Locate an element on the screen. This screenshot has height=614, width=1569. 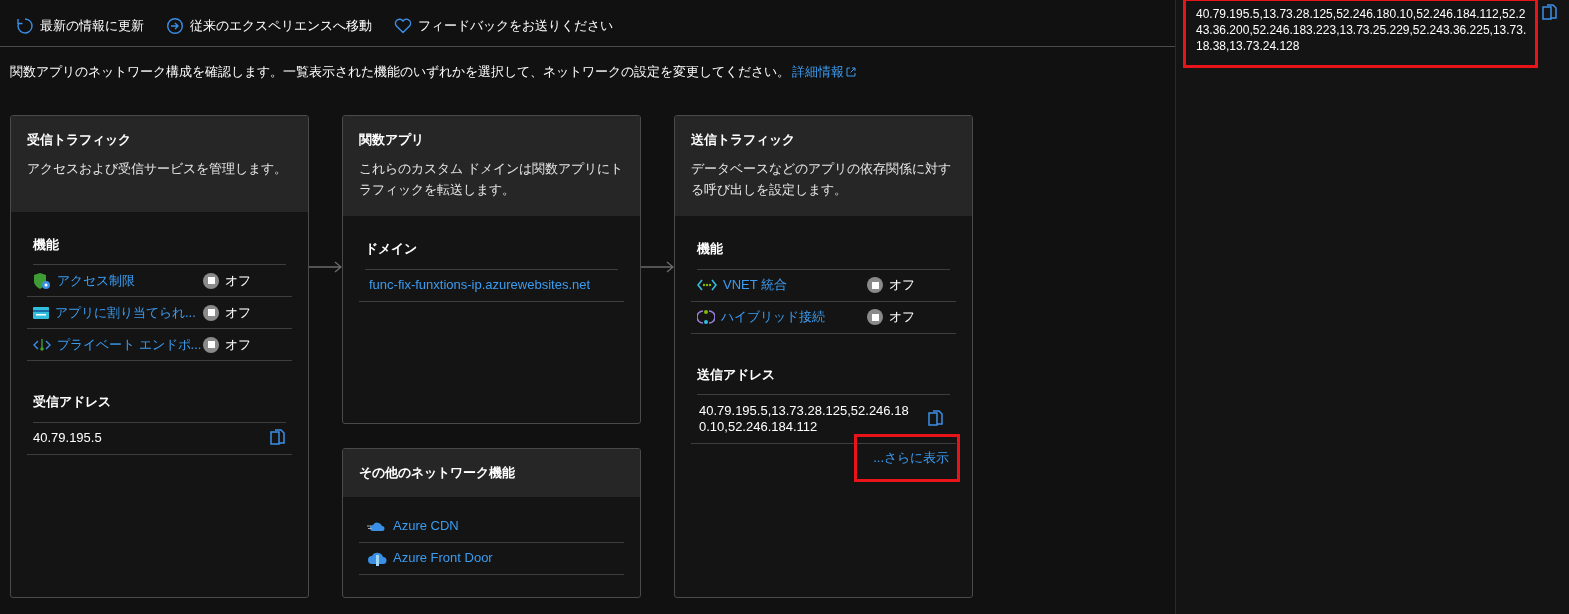
feature-link: Azure Front Door is located at coordinates (443, 558).